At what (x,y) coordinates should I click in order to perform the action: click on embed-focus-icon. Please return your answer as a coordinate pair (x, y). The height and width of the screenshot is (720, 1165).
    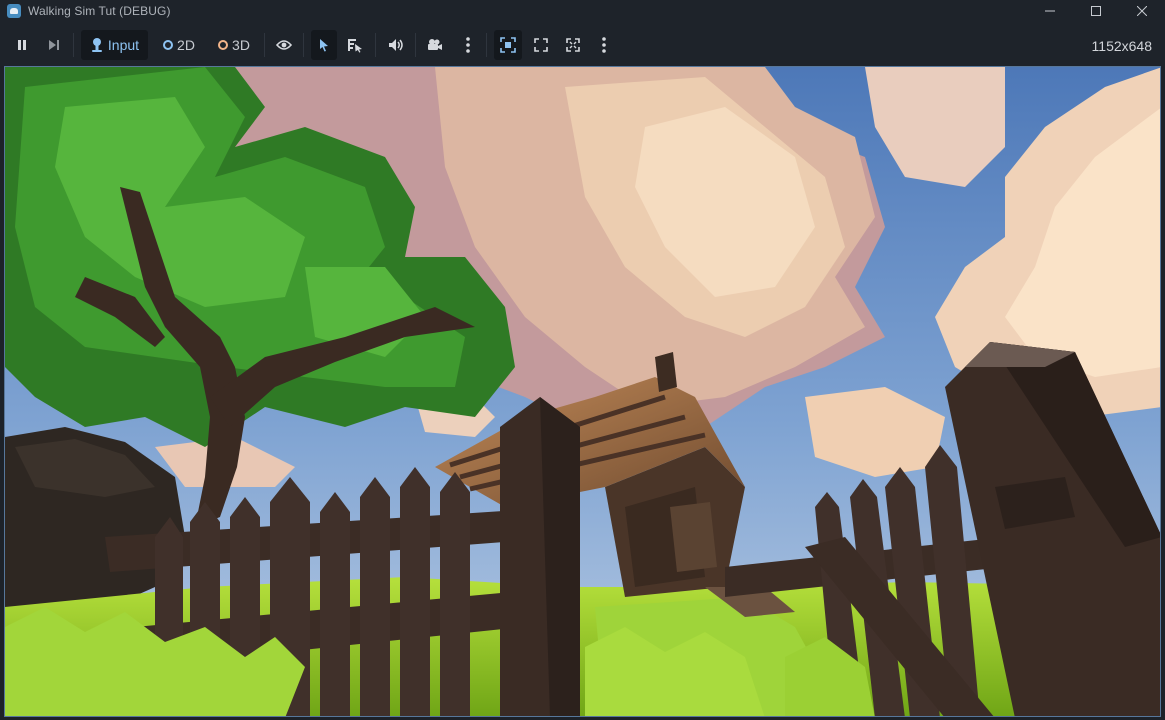
    Looking at the image, I should click on (508, 45).